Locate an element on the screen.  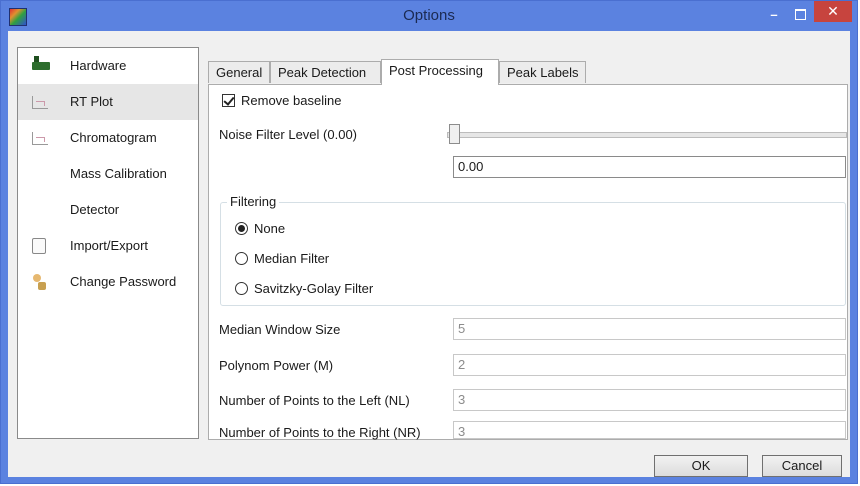
filter-none-label: None is located at coordinates (270, 228).